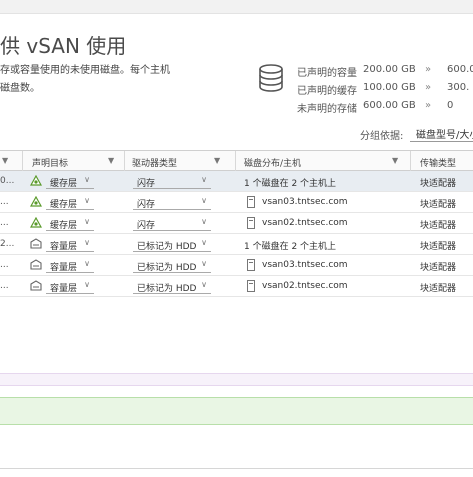  I want to click on description-line-2: 磁盘数。, so click(20, 88).